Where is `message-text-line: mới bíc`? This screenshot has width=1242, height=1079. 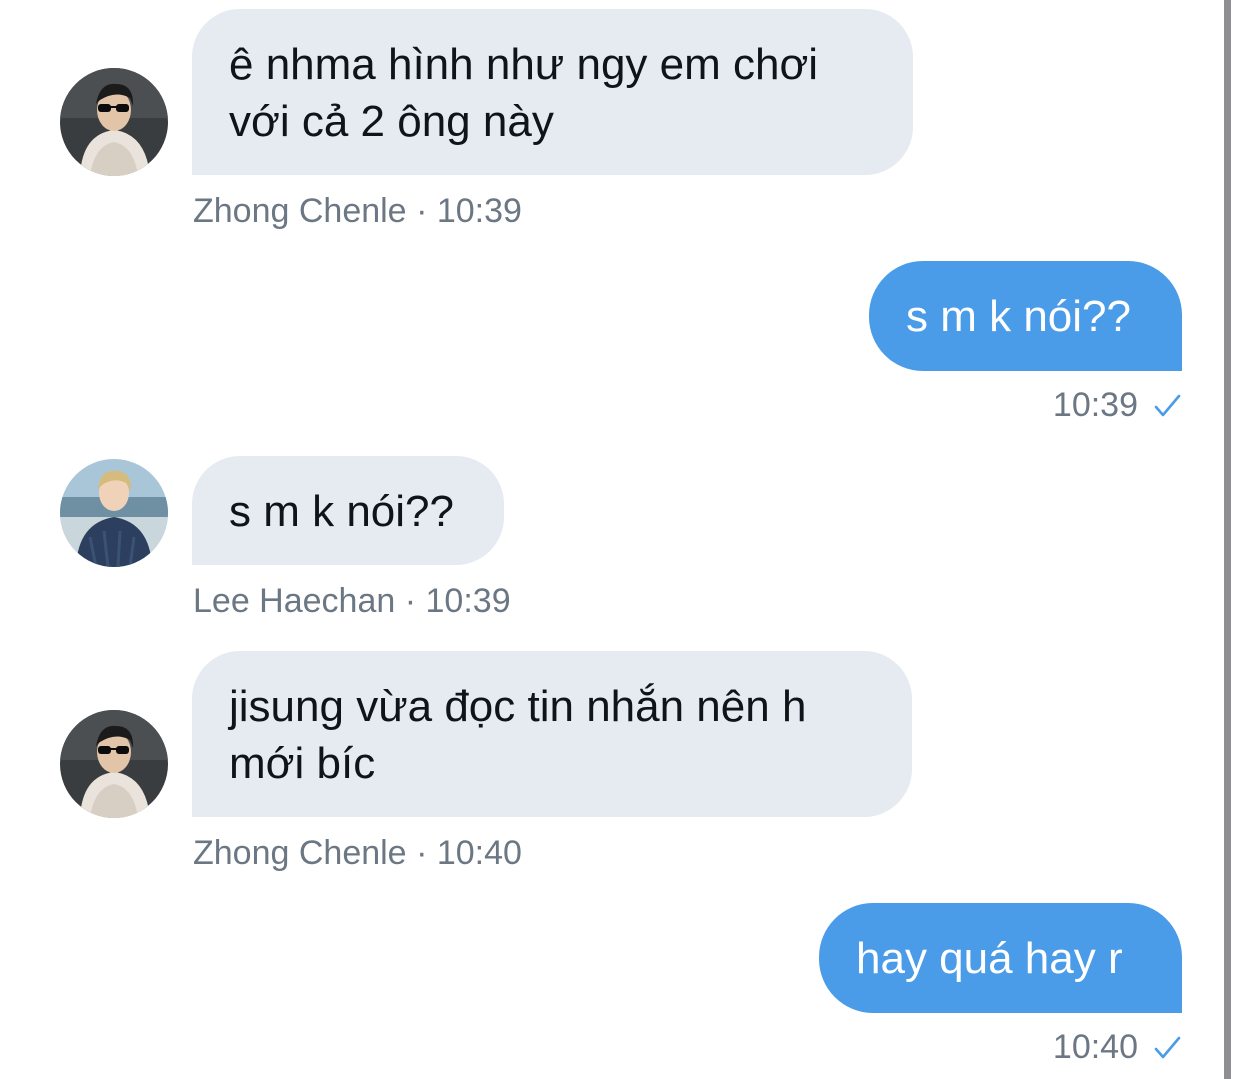 message-text-line: mới bíc is located at coordinates (302, 763).